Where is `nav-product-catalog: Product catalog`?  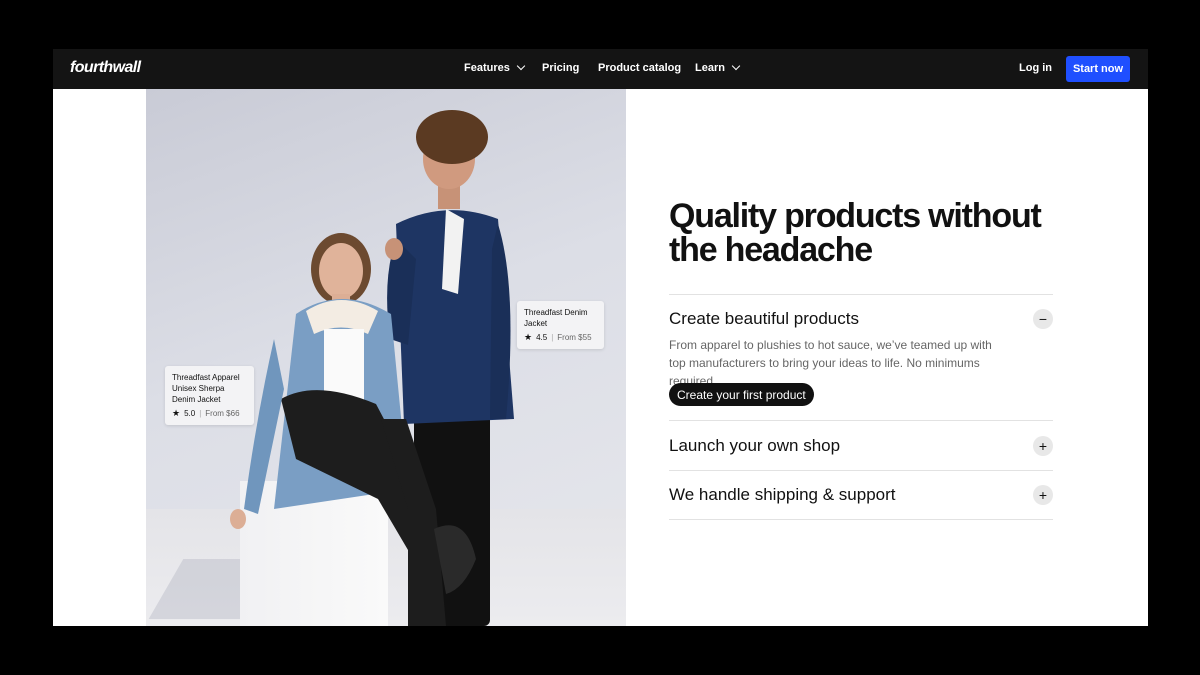 nav-product-catalog: Product catalog is located at coordinates (639, 68).